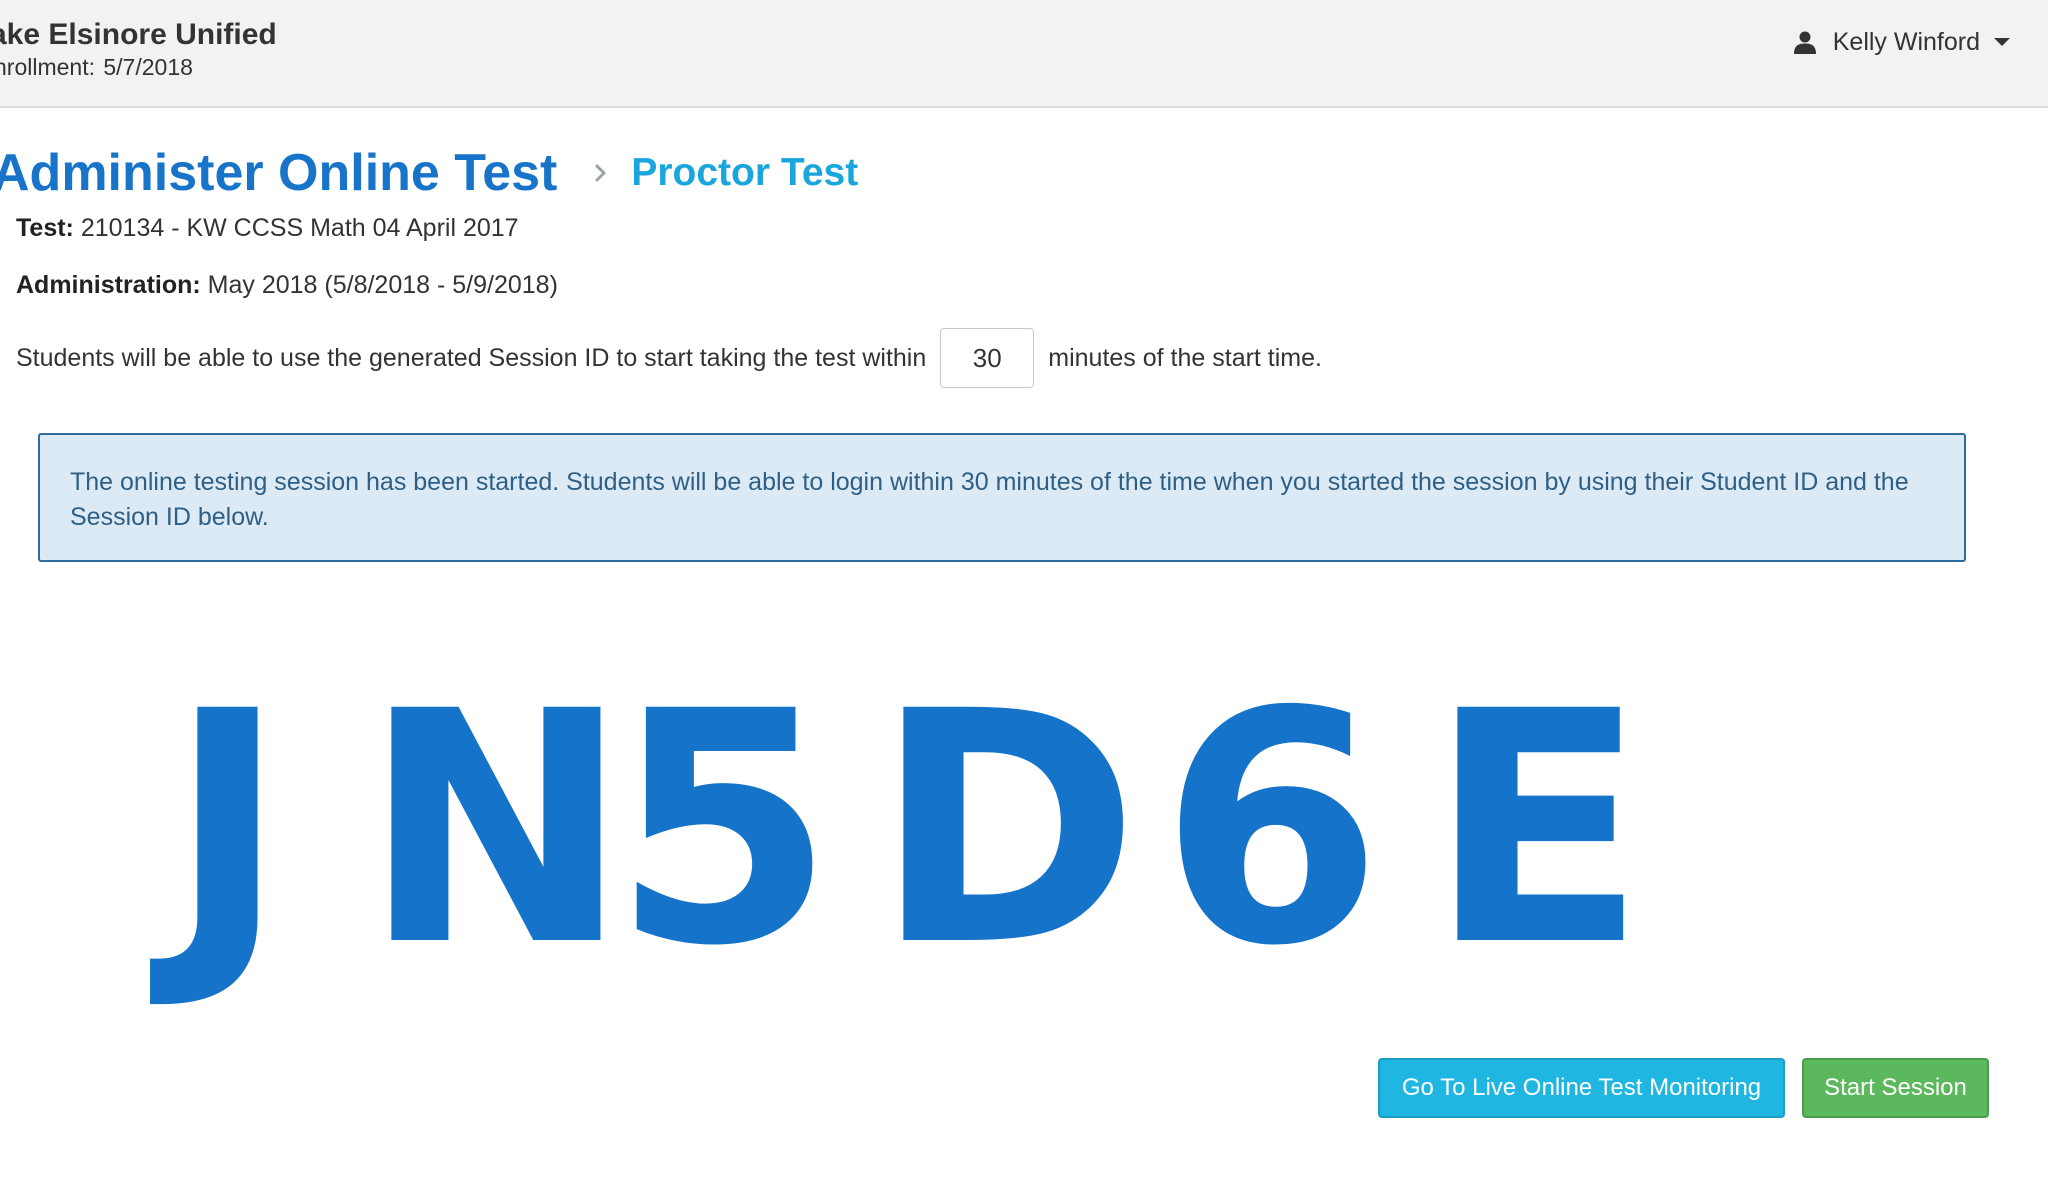 Image resolution: width=2048 pixels, height=1184 pixels. What do you see at coordinates (2002, 42) in the screenshot?
I see `caret-down-icon` at bounding box center [2002, 42].